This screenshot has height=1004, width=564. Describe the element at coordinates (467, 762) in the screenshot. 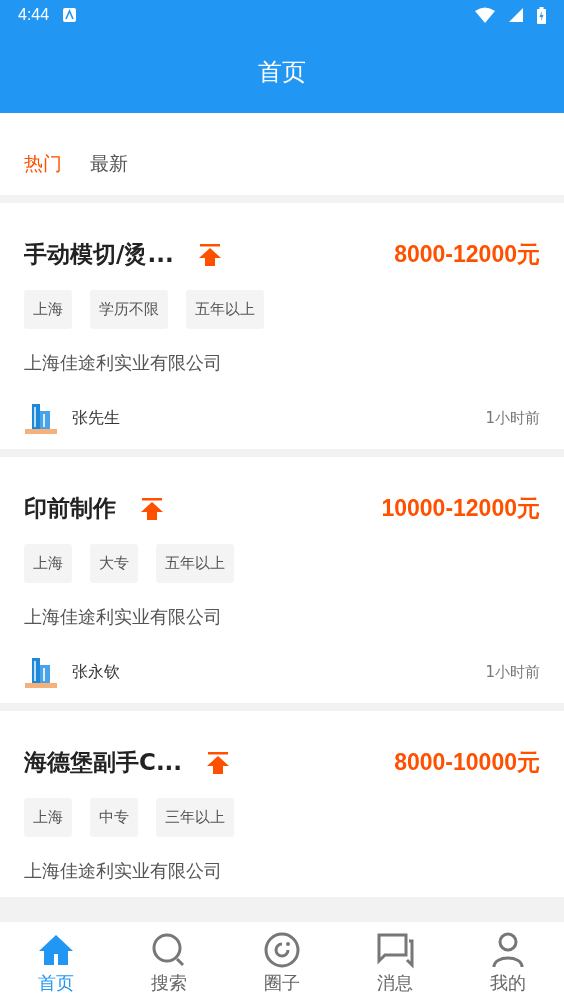

I see `salary: 8000-10000元` at that location.